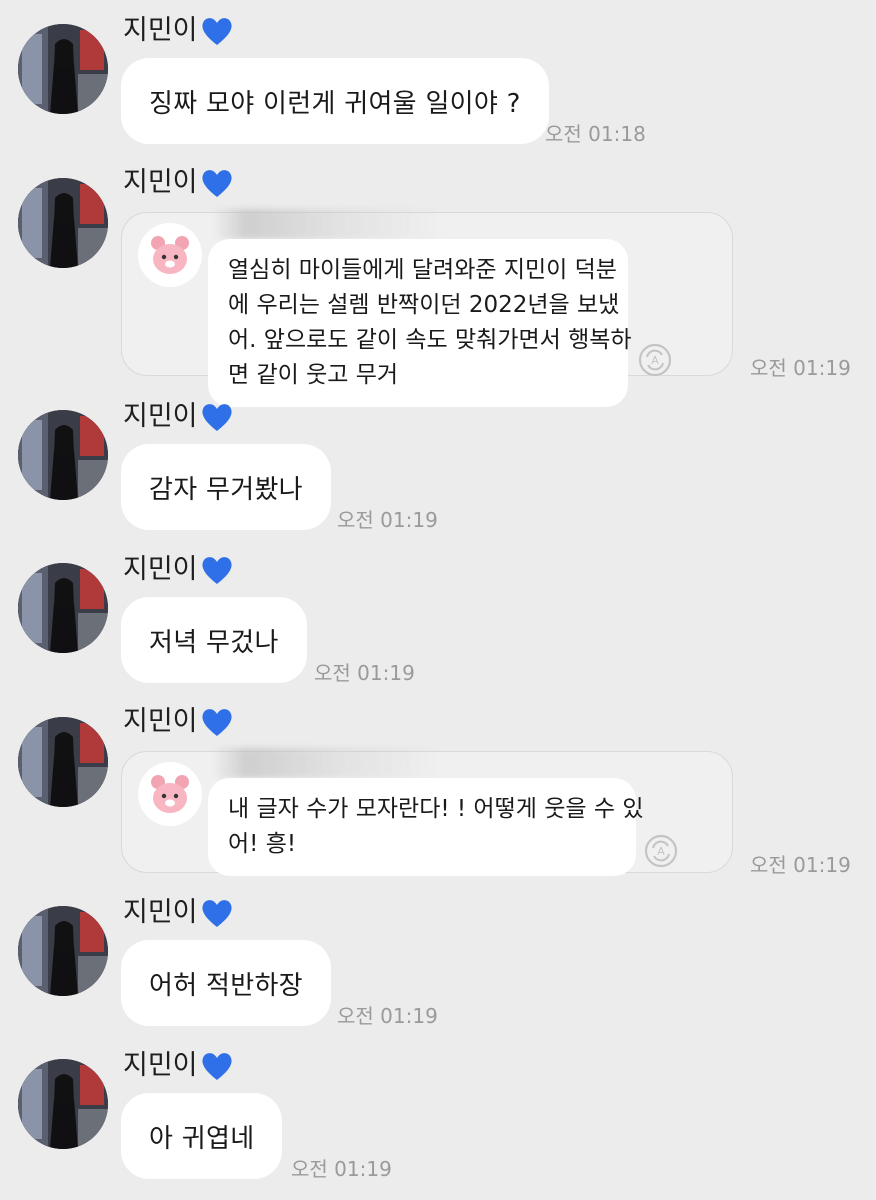  I want to click on card-text-line: 면 같이 웃고 무거, so click(313, 375).